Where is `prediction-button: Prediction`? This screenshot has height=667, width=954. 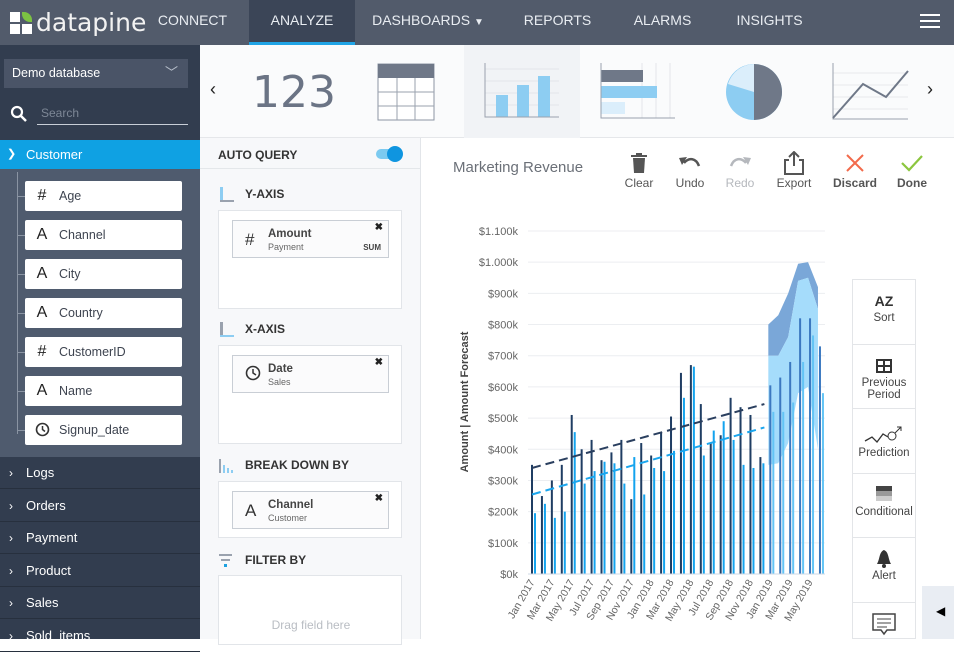
prediction-button: Prediction is located at coordinates (884, 441).